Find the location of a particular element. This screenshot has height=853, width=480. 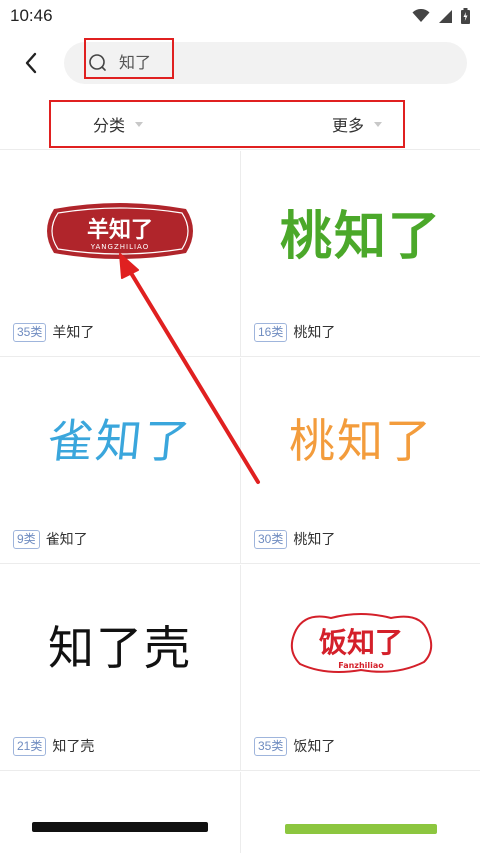

result-meta: 35类 饭知了 is located at coordinates (294, 746).